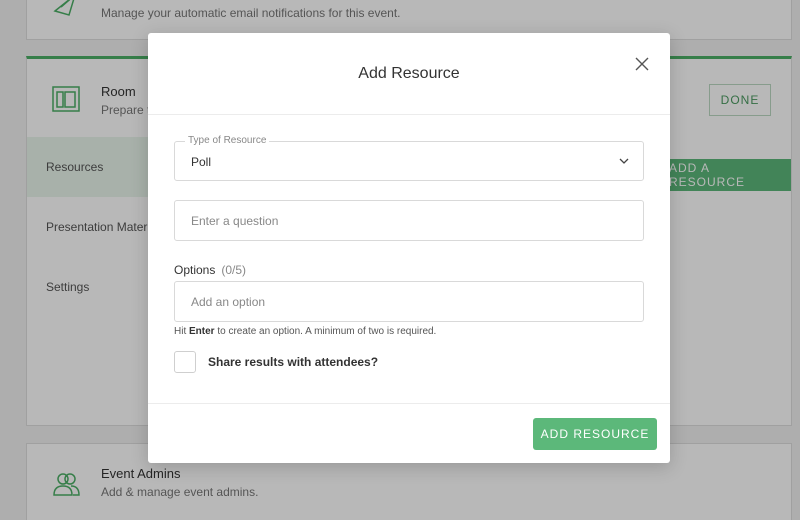 Image resolution: width=800 pixels, height=520 pixels. What do you see at coordinates (227, 140) in the screenshot?
I see `resource-type-label: Type of Resource` at bounding box center [227, 140].